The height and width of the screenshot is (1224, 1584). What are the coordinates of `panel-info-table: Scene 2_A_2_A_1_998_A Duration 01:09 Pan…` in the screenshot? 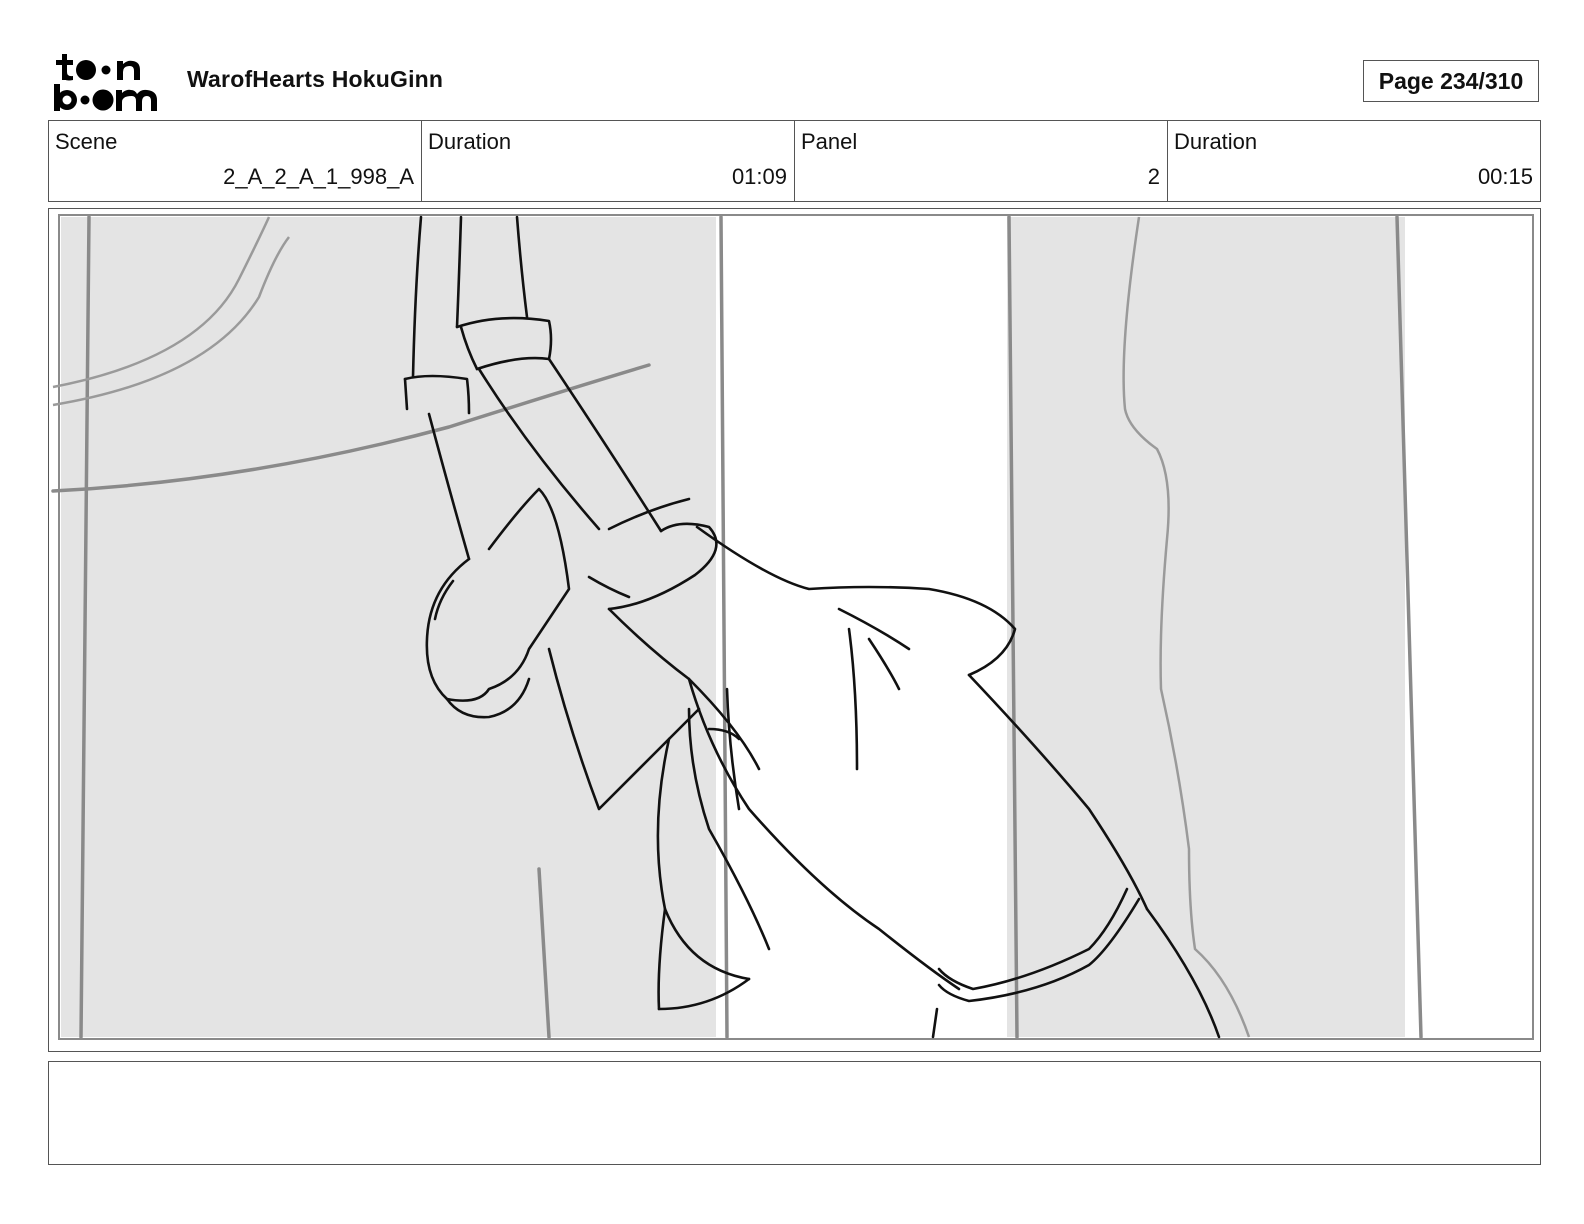 It's located at (794, 161).